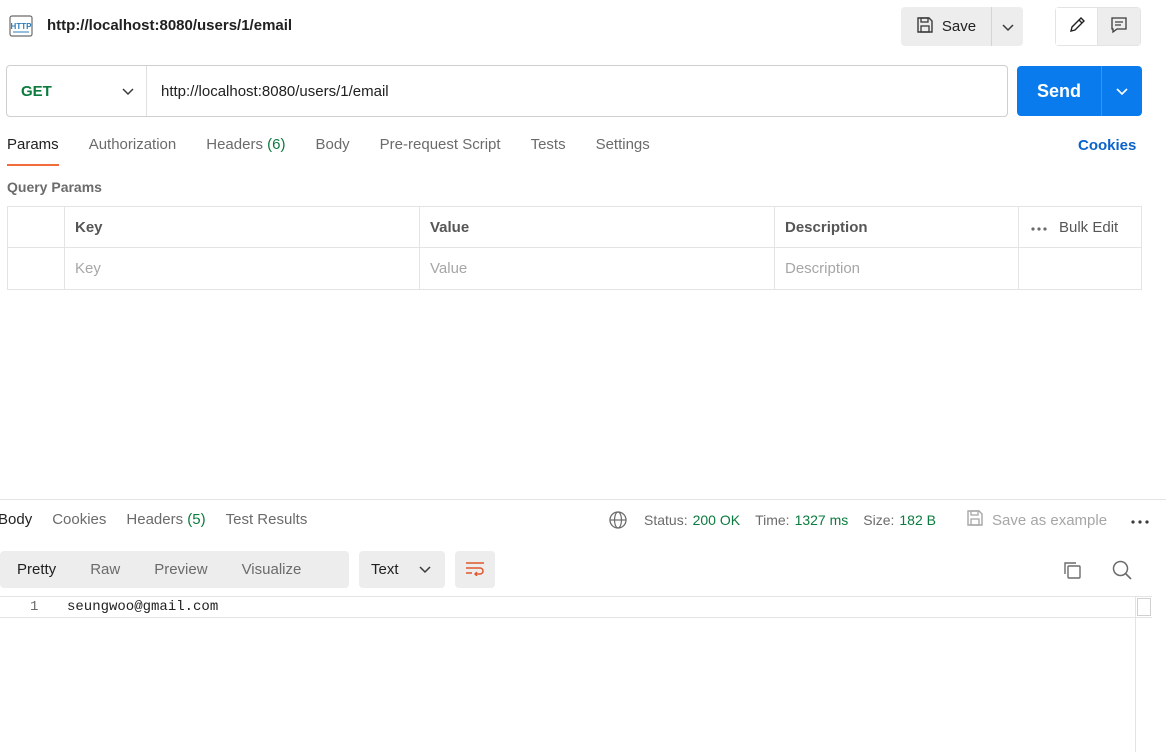 The width and height of the screenshot is (1166, 752). I want to click on tab-tests: Tests, so click(548, 151).